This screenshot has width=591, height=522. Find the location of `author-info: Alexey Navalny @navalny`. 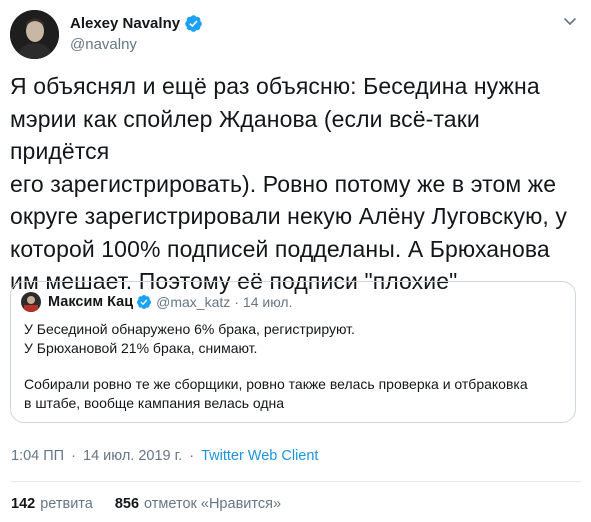

author-info: Alexey Navalny @navalny is located at coordinates (136, 33).